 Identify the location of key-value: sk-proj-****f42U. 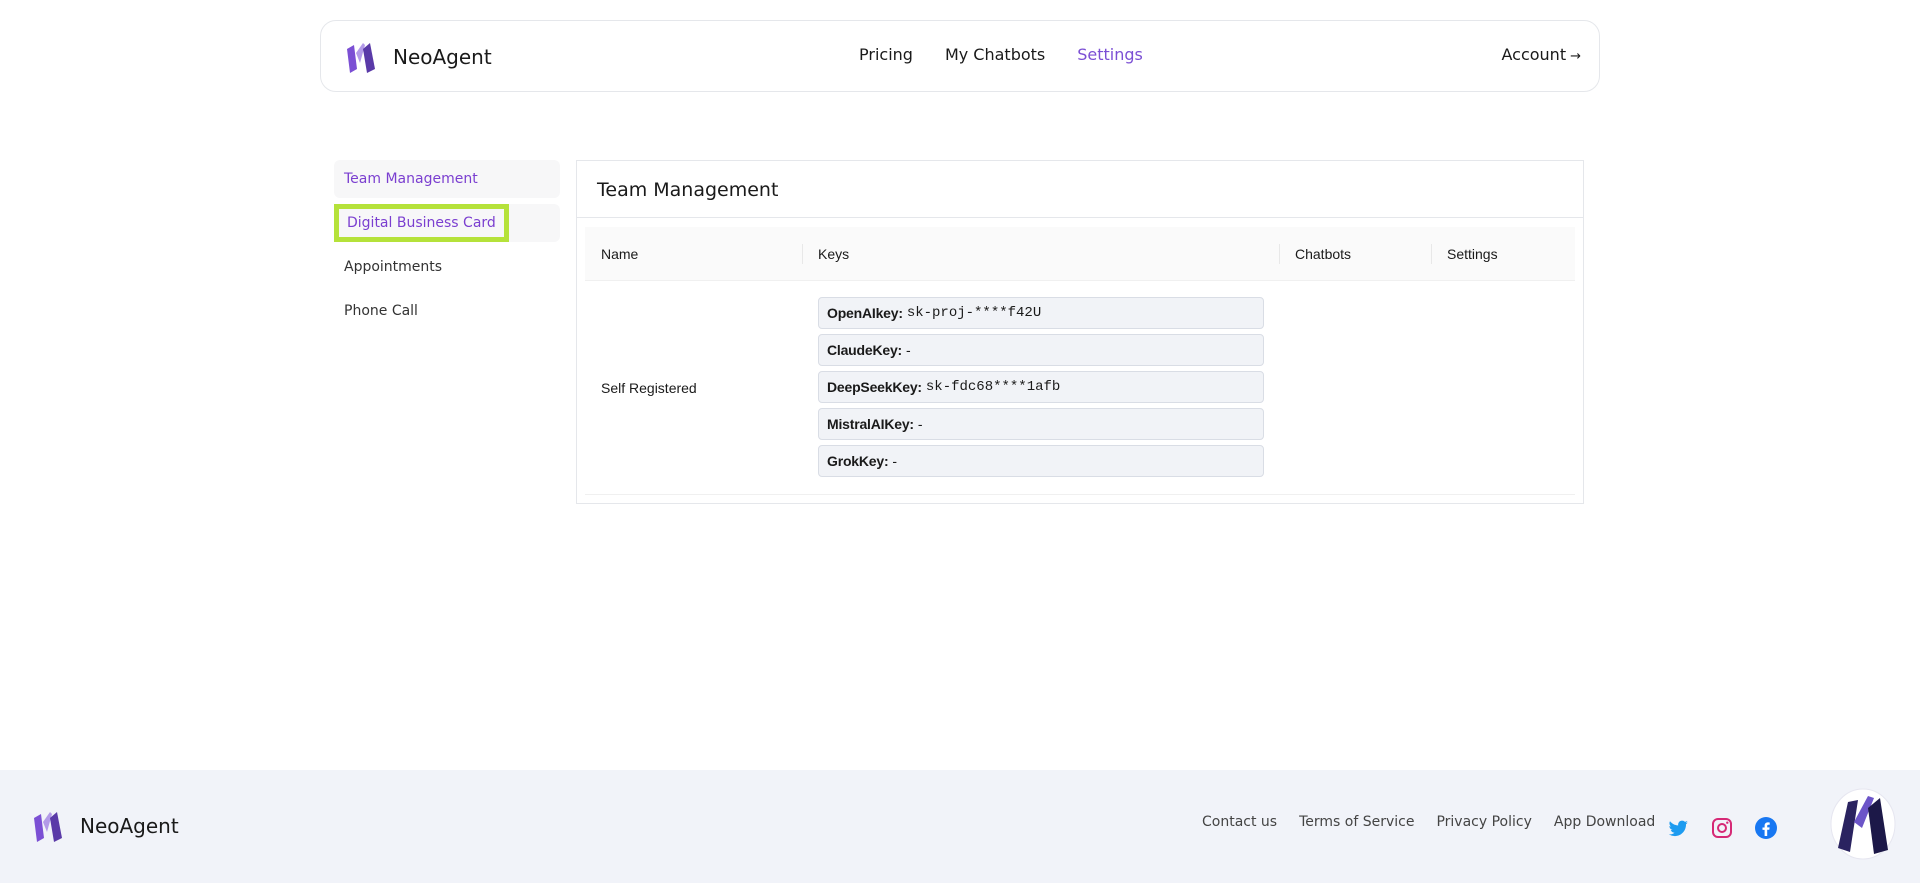
(974, 313).